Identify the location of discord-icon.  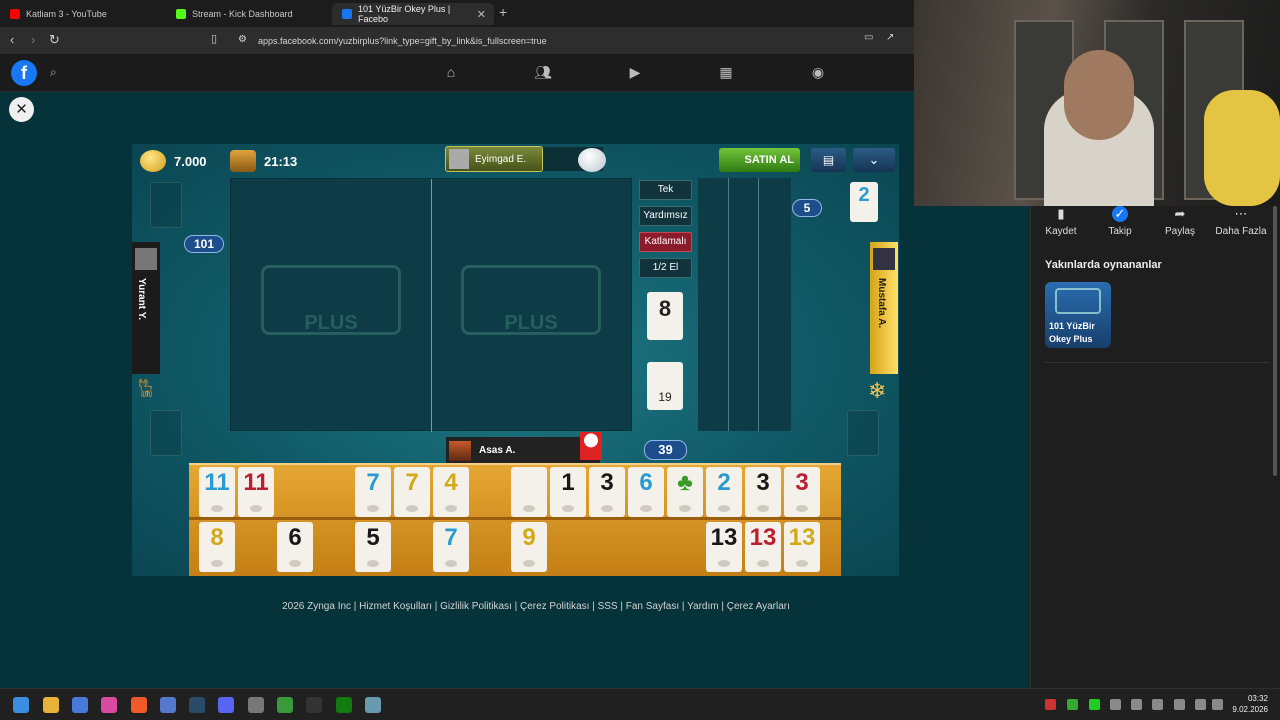
(226, 705).